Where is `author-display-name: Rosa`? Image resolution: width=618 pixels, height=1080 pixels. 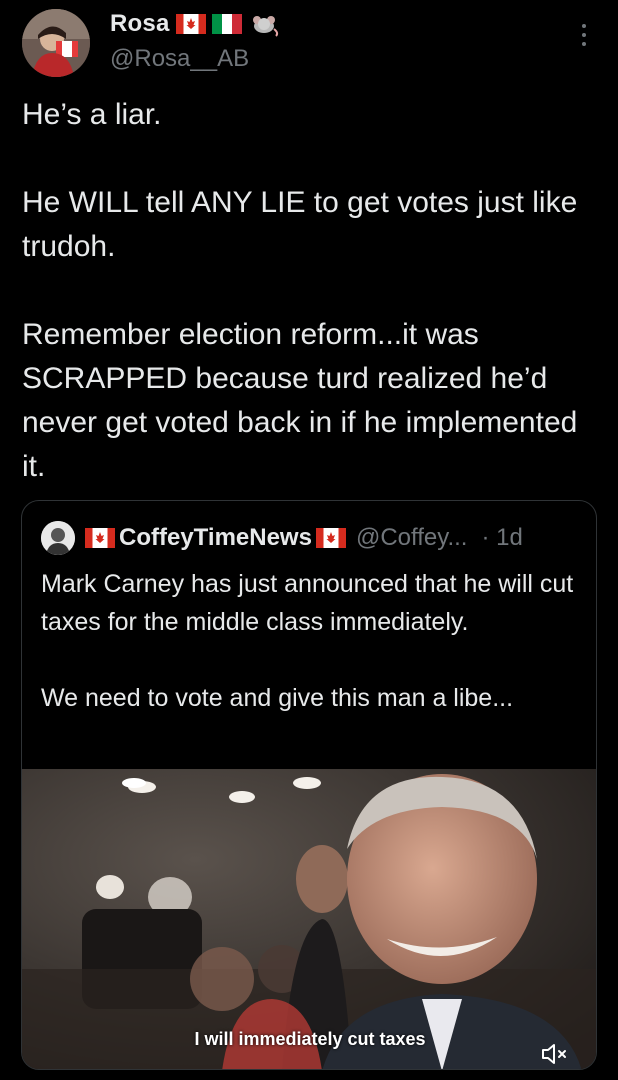
author-display-name: Rosa is located at coordinates (140, 24).